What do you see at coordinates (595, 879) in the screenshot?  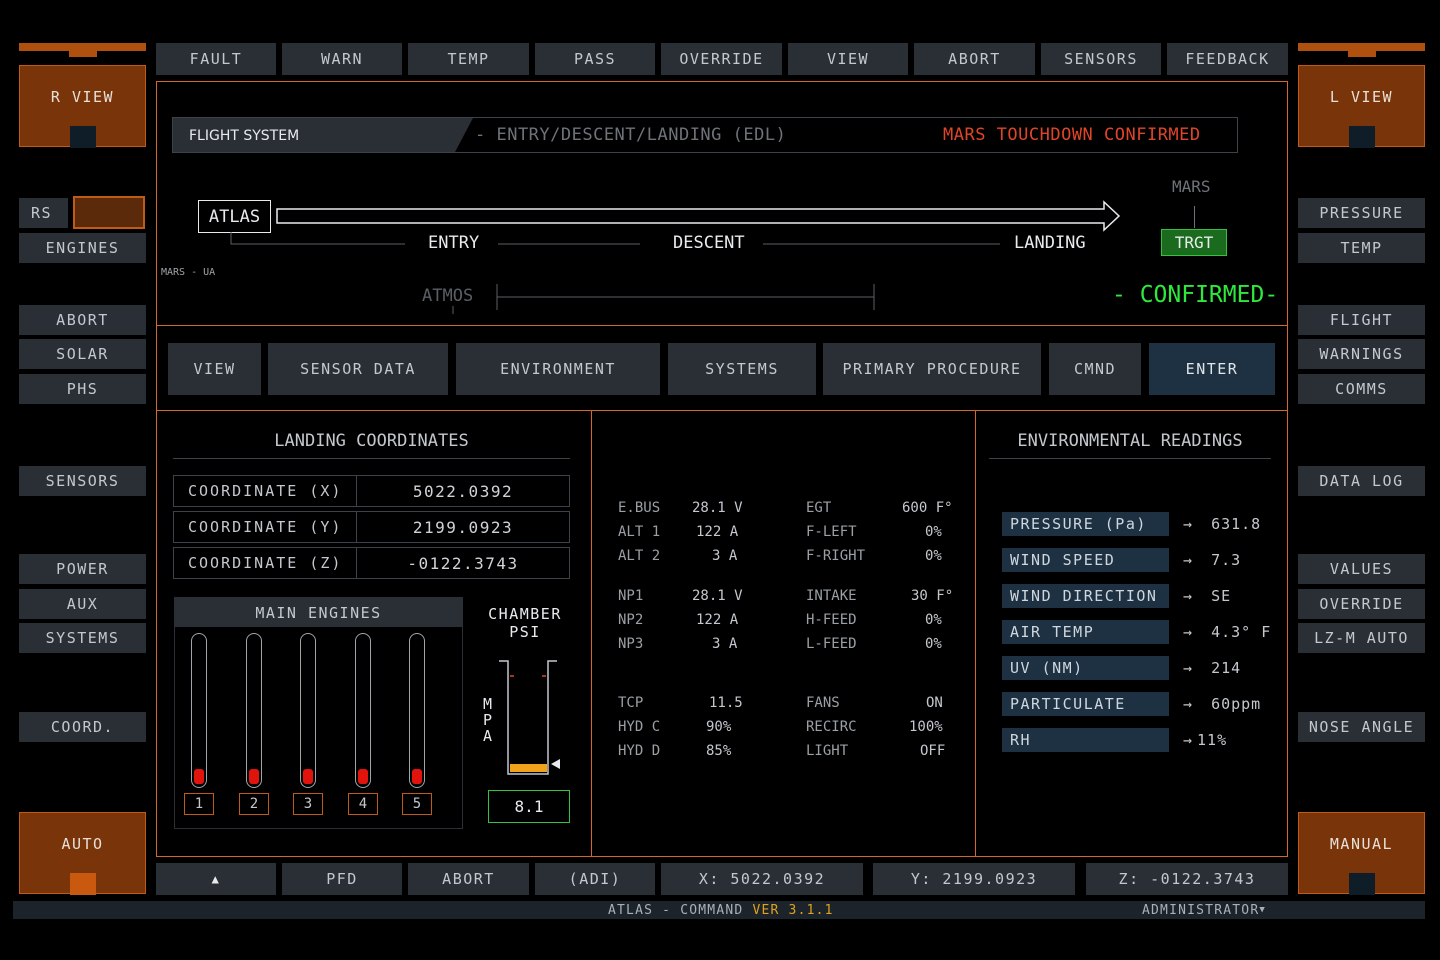 I see `adi-button: (ADI)` at bounding box center [595, 879].